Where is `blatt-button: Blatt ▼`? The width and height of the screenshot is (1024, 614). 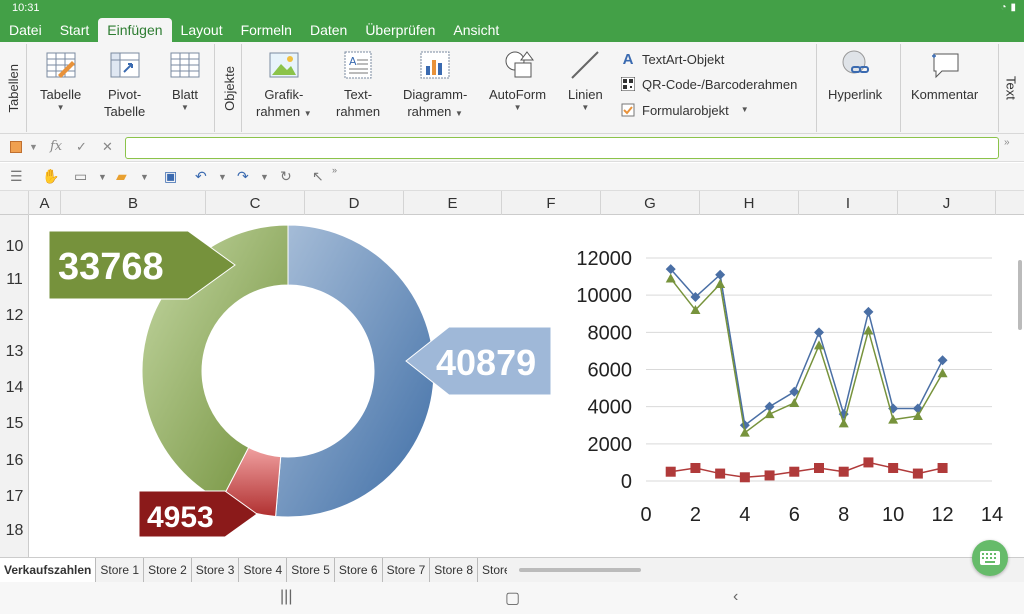 blatt-button: Blatt ▼ is located at coordinates (185, 80).